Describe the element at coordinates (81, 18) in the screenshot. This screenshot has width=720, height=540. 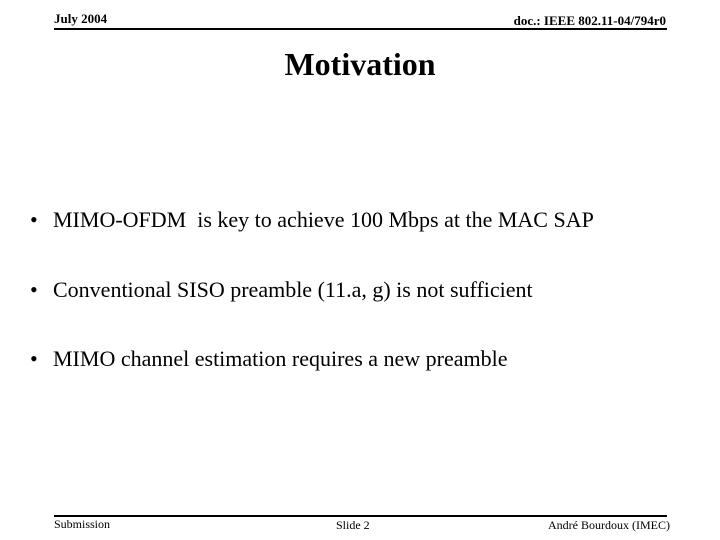
I see `header-date: July 2004` at that location.